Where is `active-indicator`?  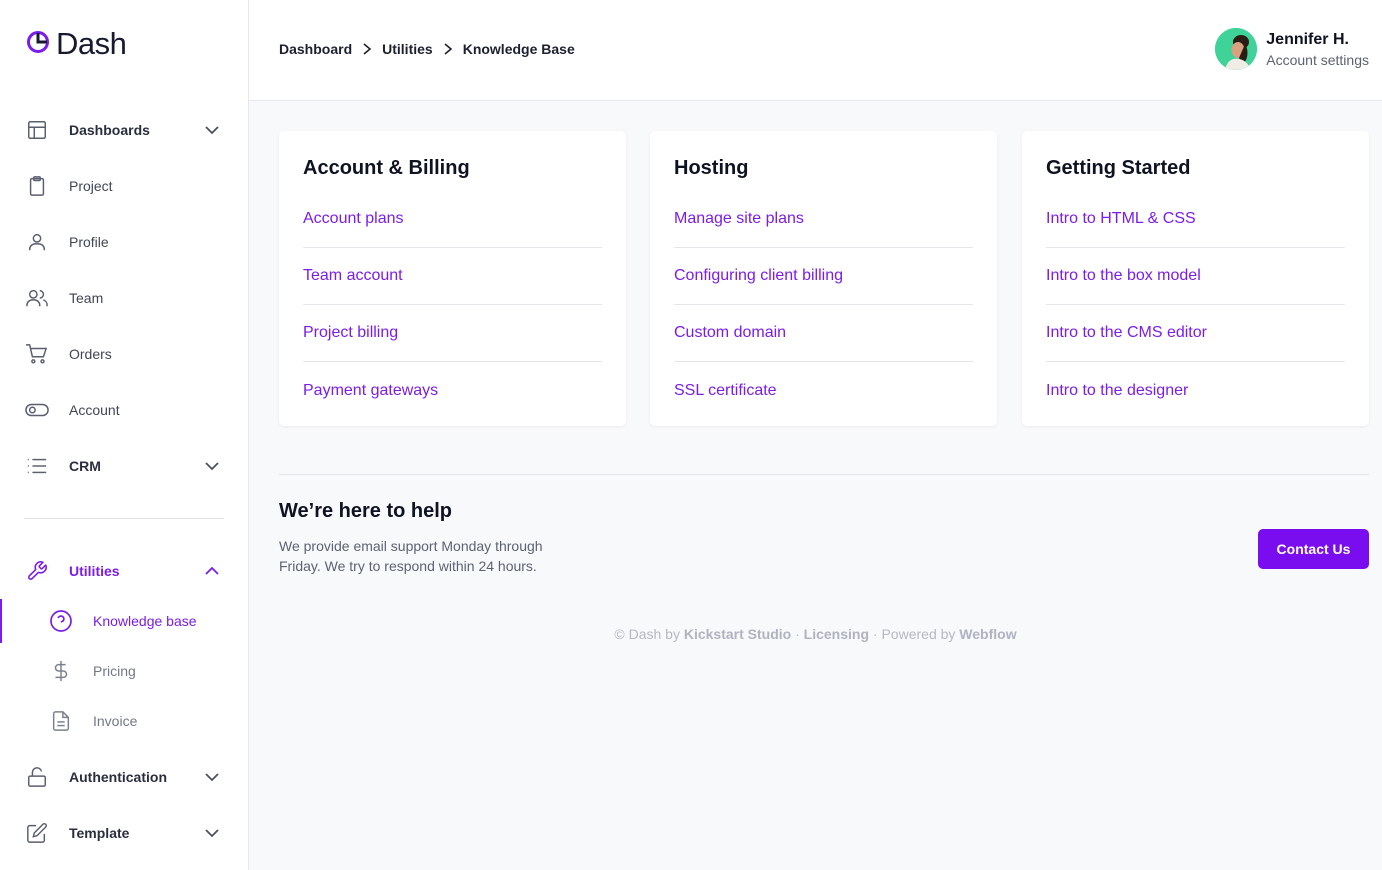 active-indicator is located at coordinates (1, 621).